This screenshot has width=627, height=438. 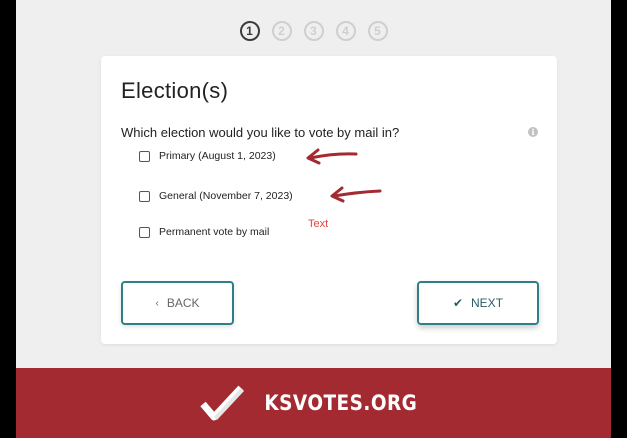 I want to click on checkmark-logo-icon, so click(x=221, y=403).